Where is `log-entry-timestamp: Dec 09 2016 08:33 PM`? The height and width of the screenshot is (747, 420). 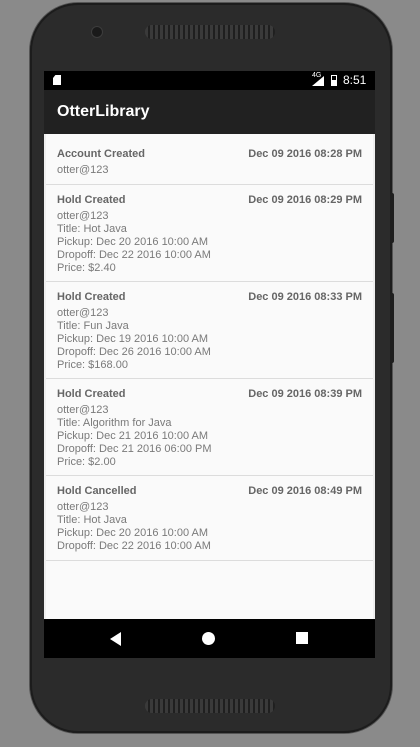 log-entry-timestamp: Dec 09 2016 08:33 PM is located at coordinates (305, 297).